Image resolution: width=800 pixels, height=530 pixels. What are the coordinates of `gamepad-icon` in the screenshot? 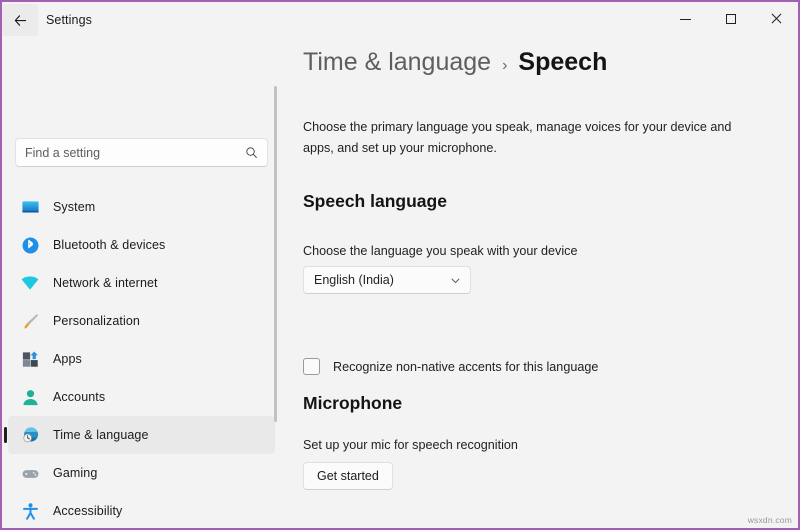 It's located at (30, 473).